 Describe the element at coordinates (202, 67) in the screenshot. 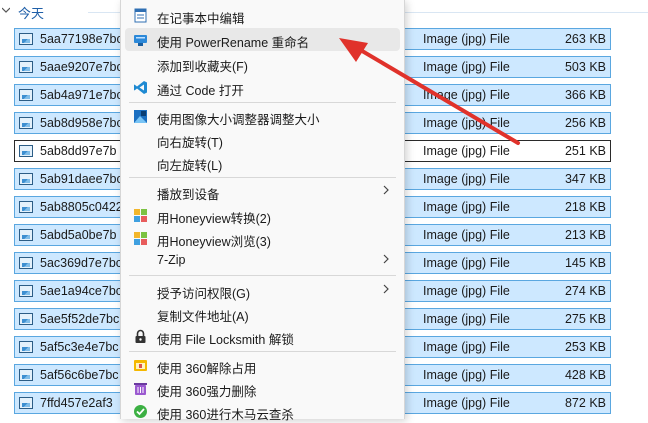

I see `menu-item-label: 添加到收藏夹(F)` at that location.